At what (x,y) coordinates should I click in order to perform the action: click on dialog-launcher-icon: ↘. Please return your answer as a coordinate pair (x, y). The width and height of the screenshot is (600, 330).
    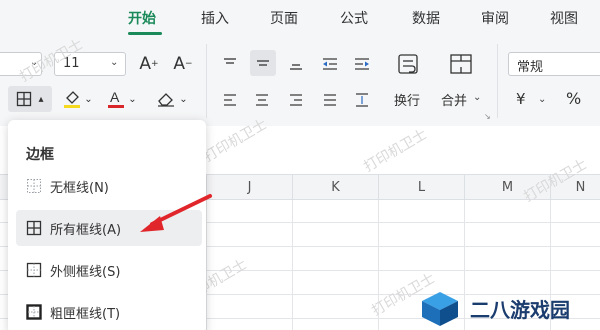
    Looking at the image, I should click on (487, 116).